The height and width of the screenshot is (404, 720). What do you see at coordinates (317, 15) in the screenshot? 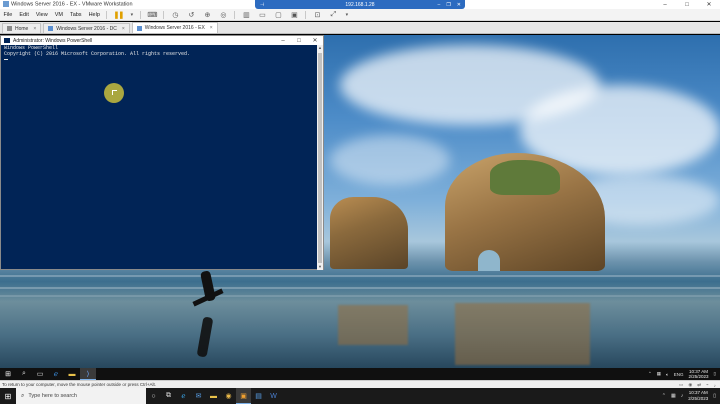
I see `console-view-icon: ⊡` at bounding box center [317, 15].